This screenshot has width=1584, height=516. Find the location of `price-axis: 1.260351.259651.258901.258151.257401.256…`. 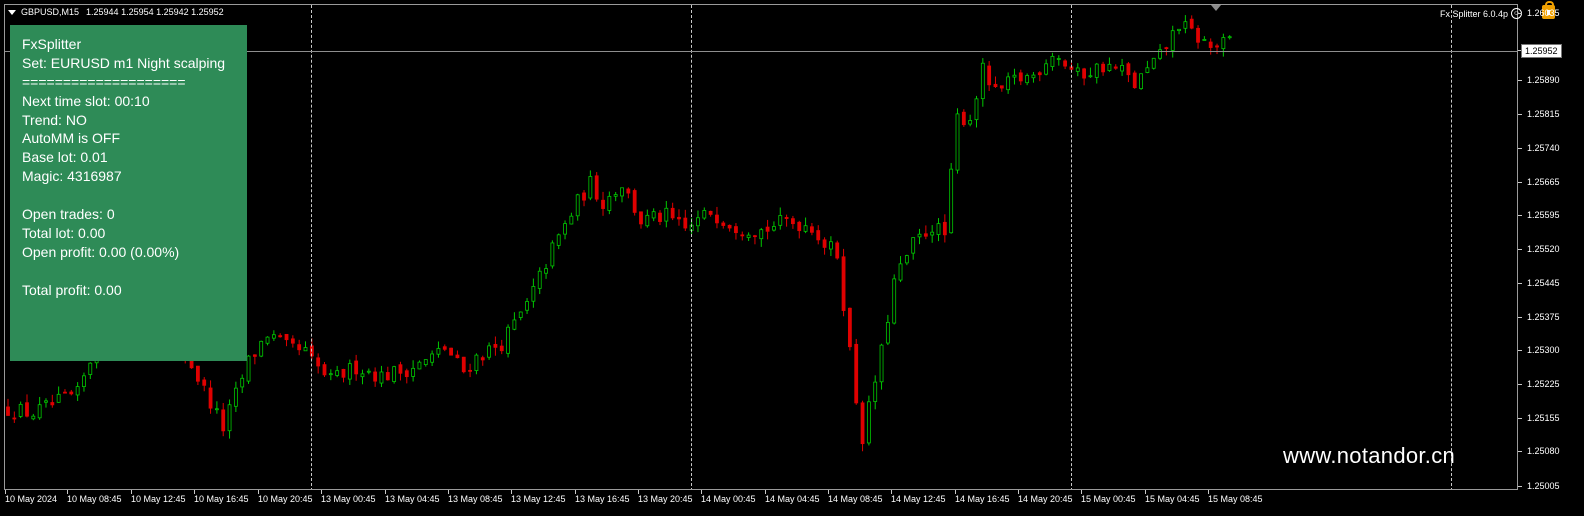

price-axis: 1.260351.259651.258901.258151.257401.256… is located at coordinates (1551, 247).